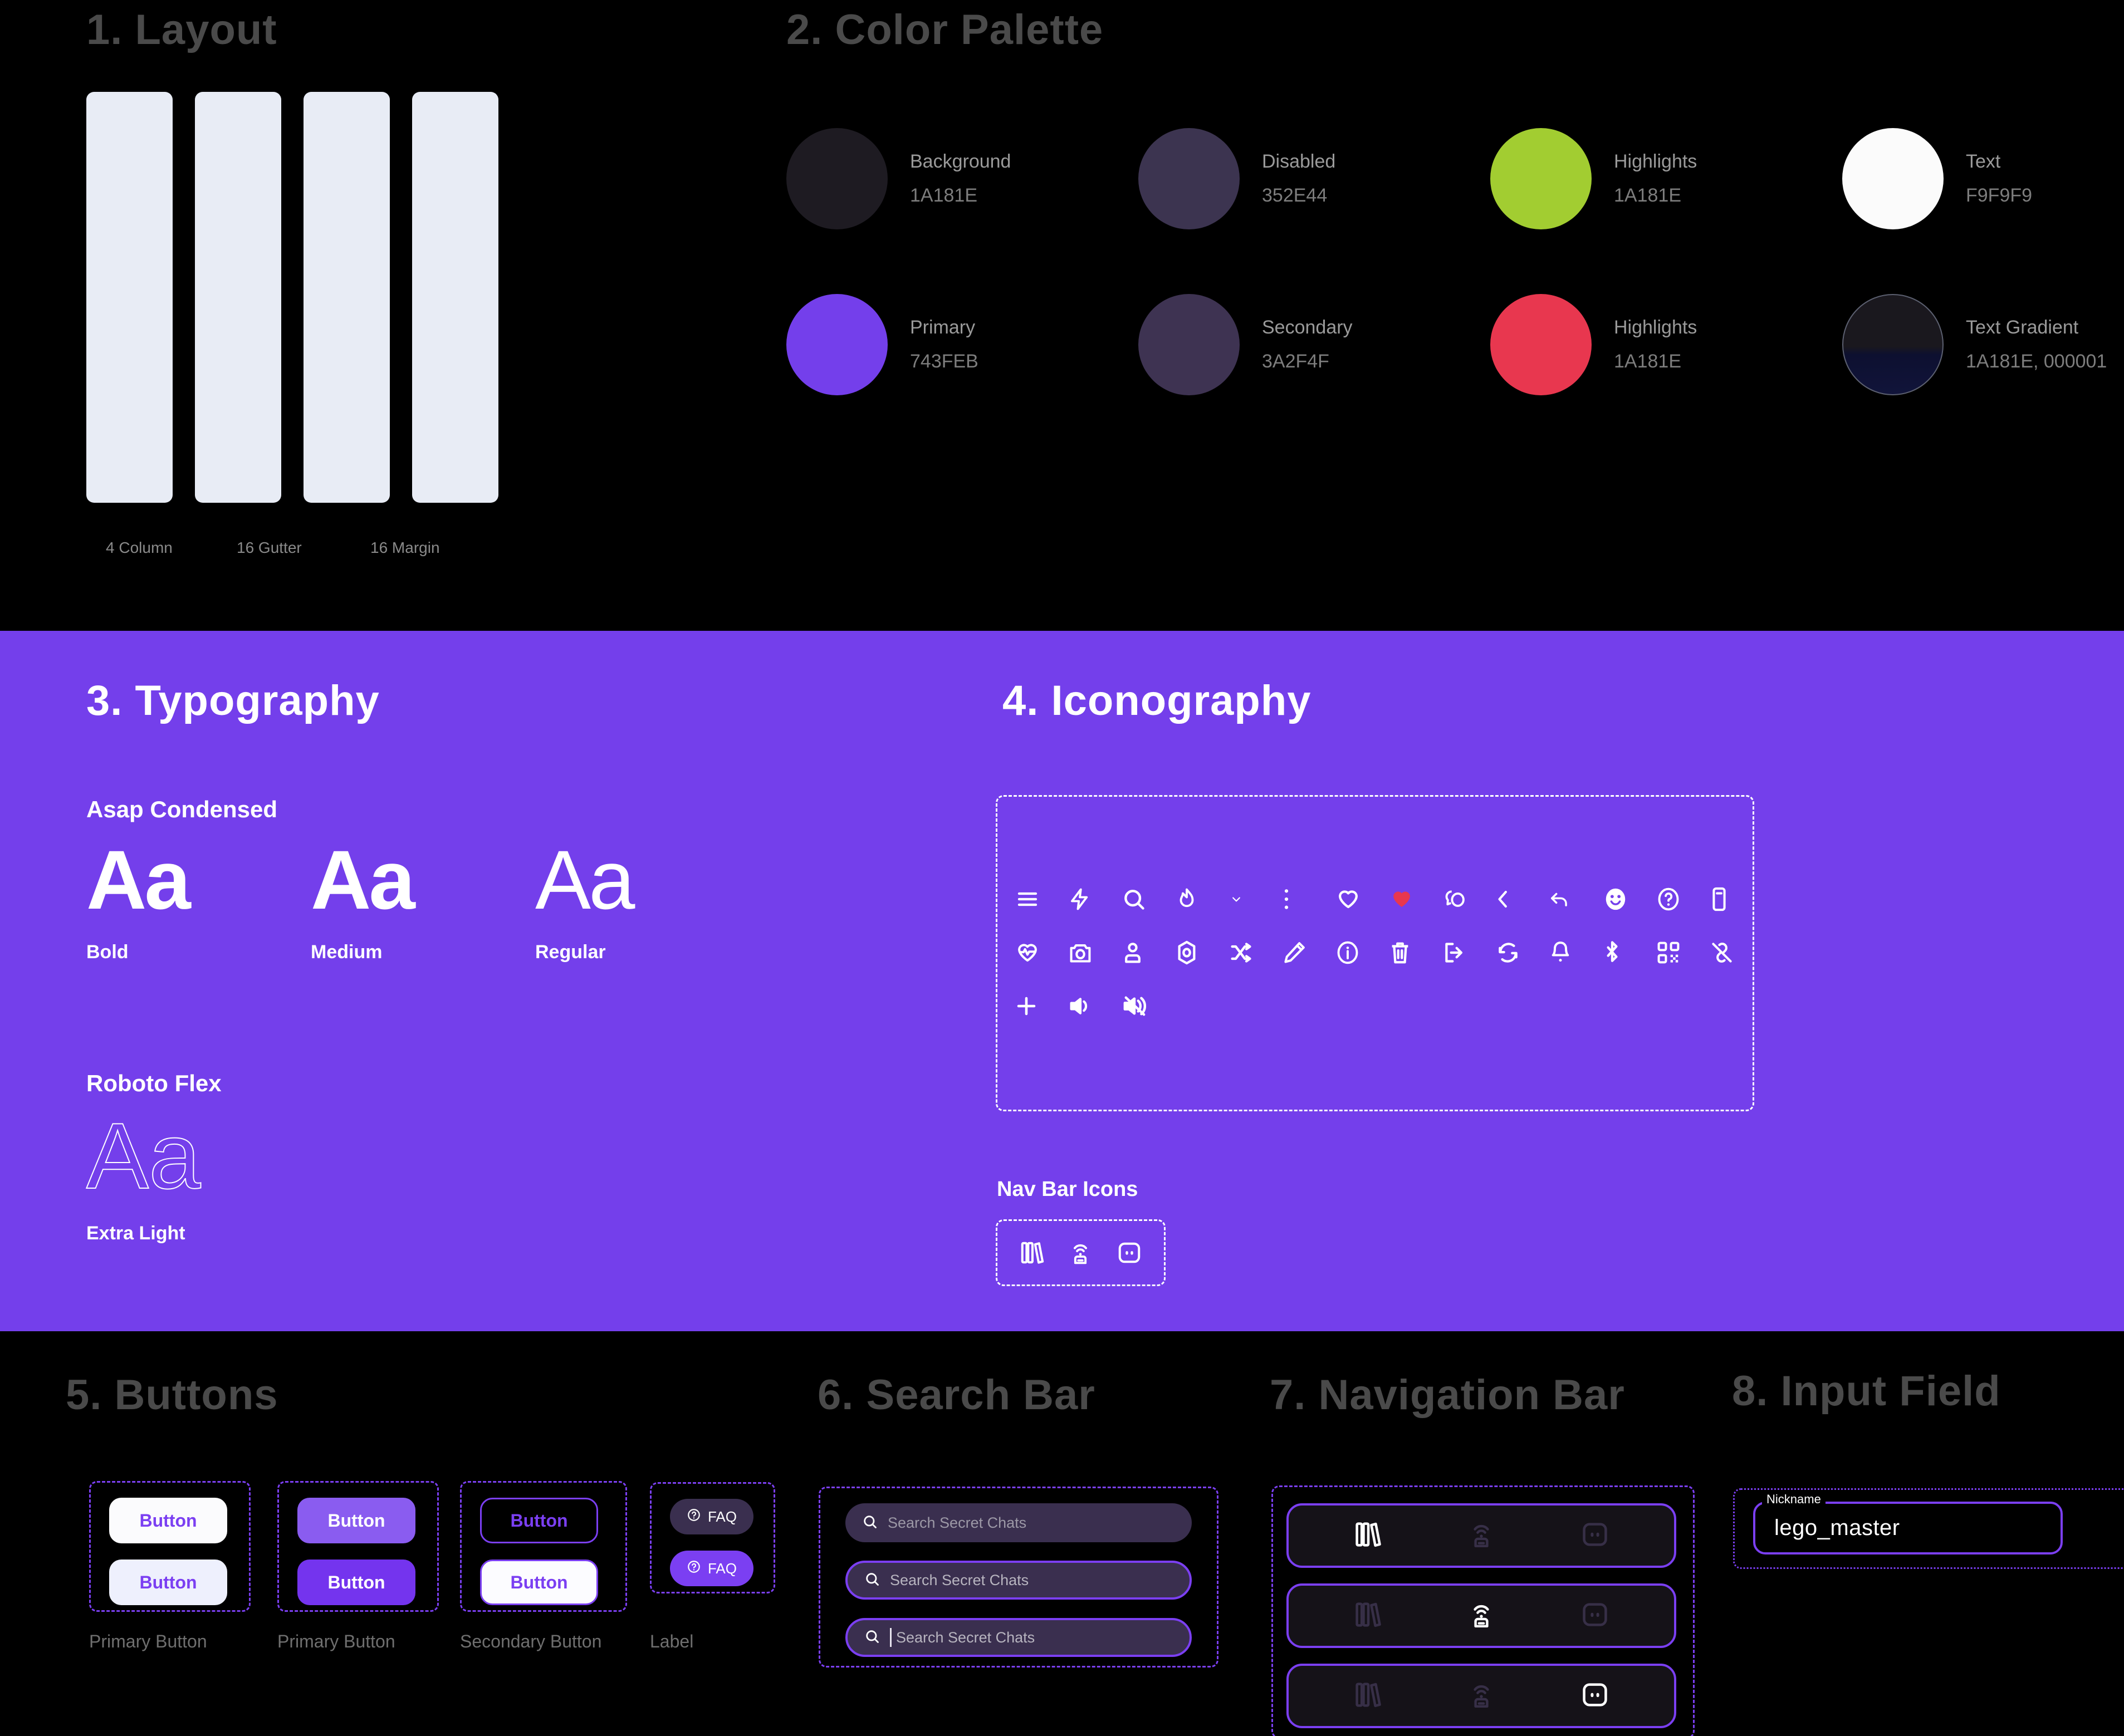 The image size is (2124, 1736). What do you see at coordinates (168, 1551) in the screenshot?
I see `button-group-primary-white: Button Button` at bounding box center [168, 1551].